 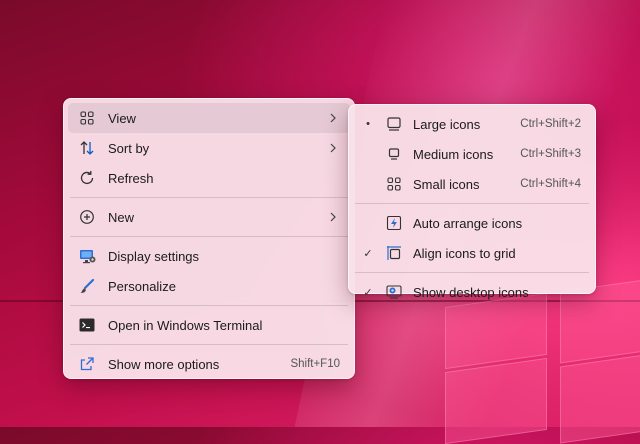 I want to click on submenu-item-label: Large icons, so click(x=447, y=124).